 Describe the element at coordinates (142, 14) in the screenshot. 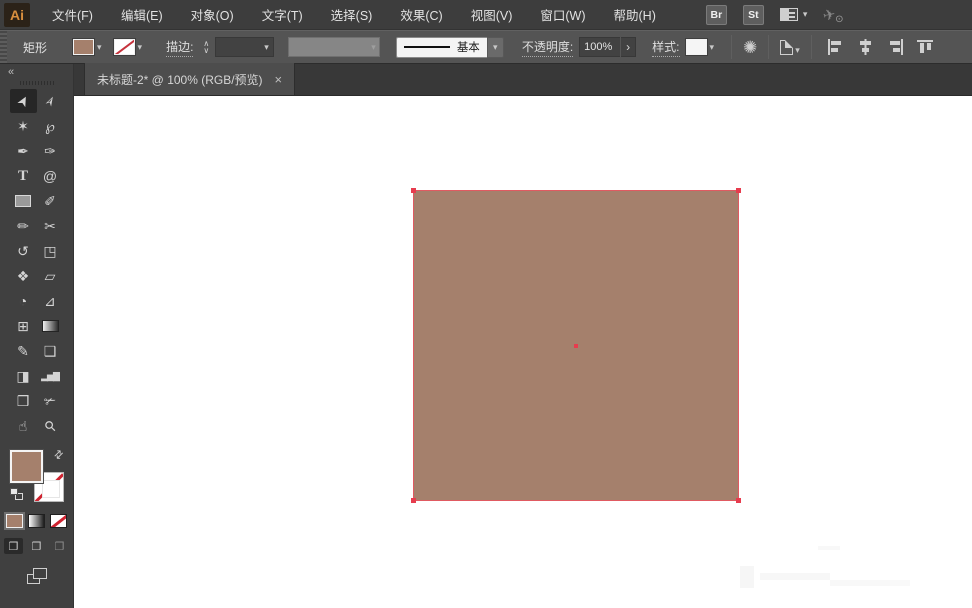

I see `menu-edit: 编辑(E)` at that location.